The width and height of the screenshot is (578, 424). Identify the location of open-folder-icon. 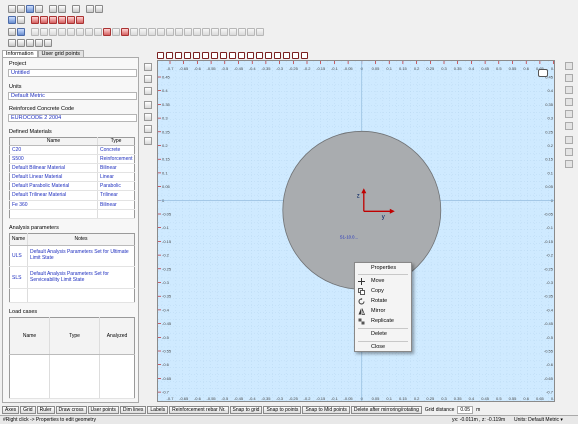
(21, 9).